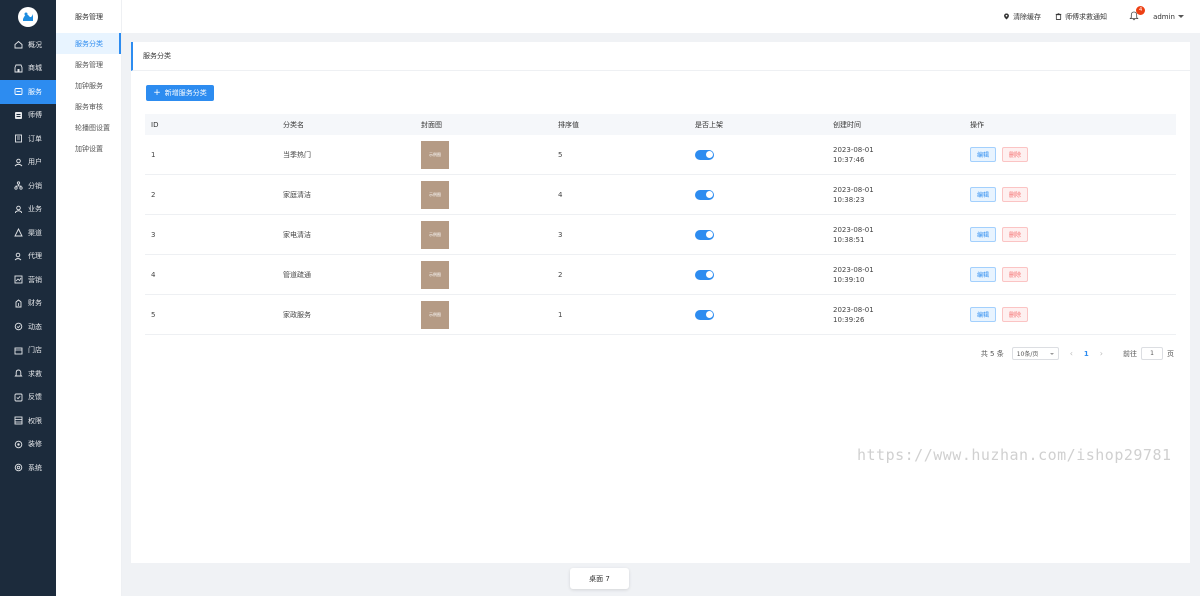 The height and width of the screenshot is (596, 1200). I want to click on sidebar-item-dynamic: 动态, so click(28, 327).